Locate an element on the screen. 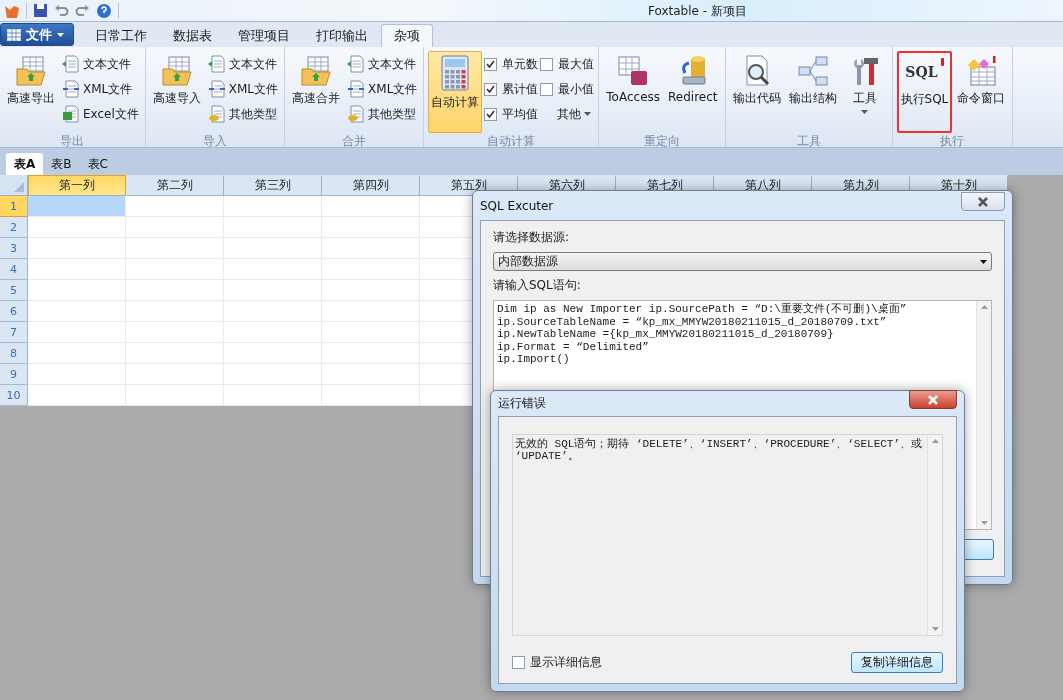  checkbox-label: 最大值 is located at coordinates (576, 64).